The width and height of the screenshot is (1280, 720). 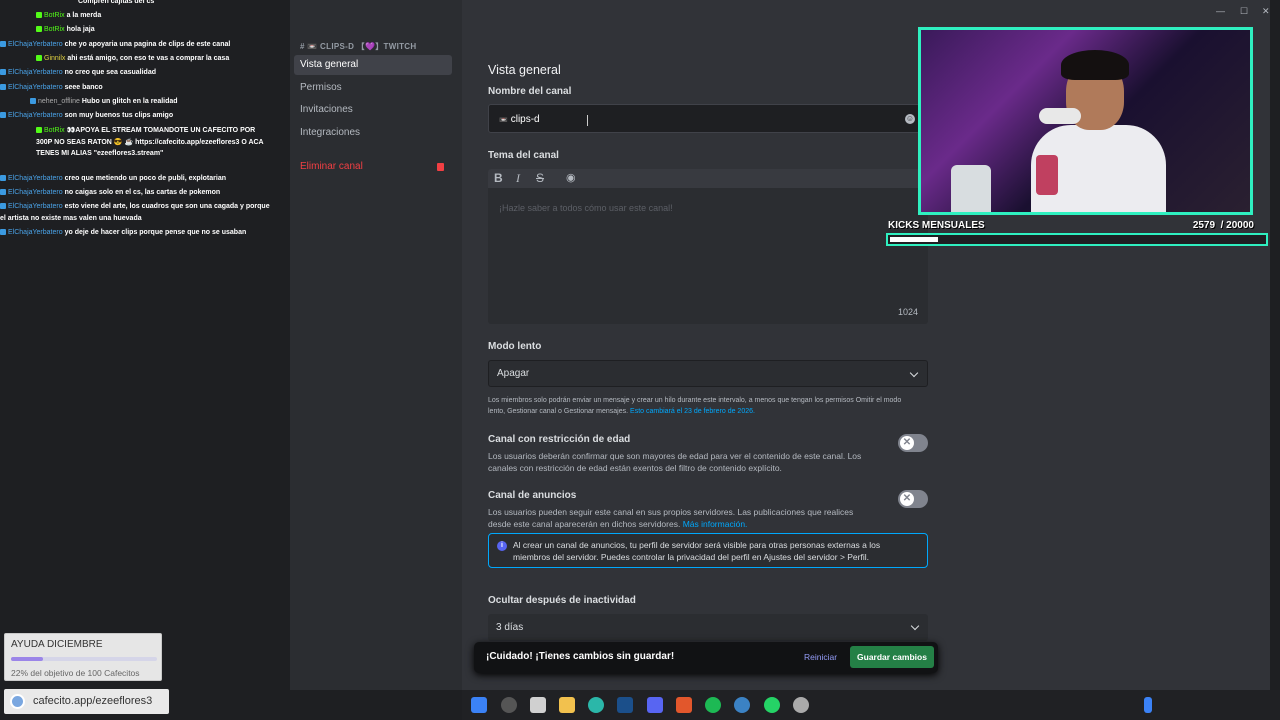 What do you see at coordinates (625, 705) in the screenshot?
I see `steam-icon` at bounding box center [625, 705].